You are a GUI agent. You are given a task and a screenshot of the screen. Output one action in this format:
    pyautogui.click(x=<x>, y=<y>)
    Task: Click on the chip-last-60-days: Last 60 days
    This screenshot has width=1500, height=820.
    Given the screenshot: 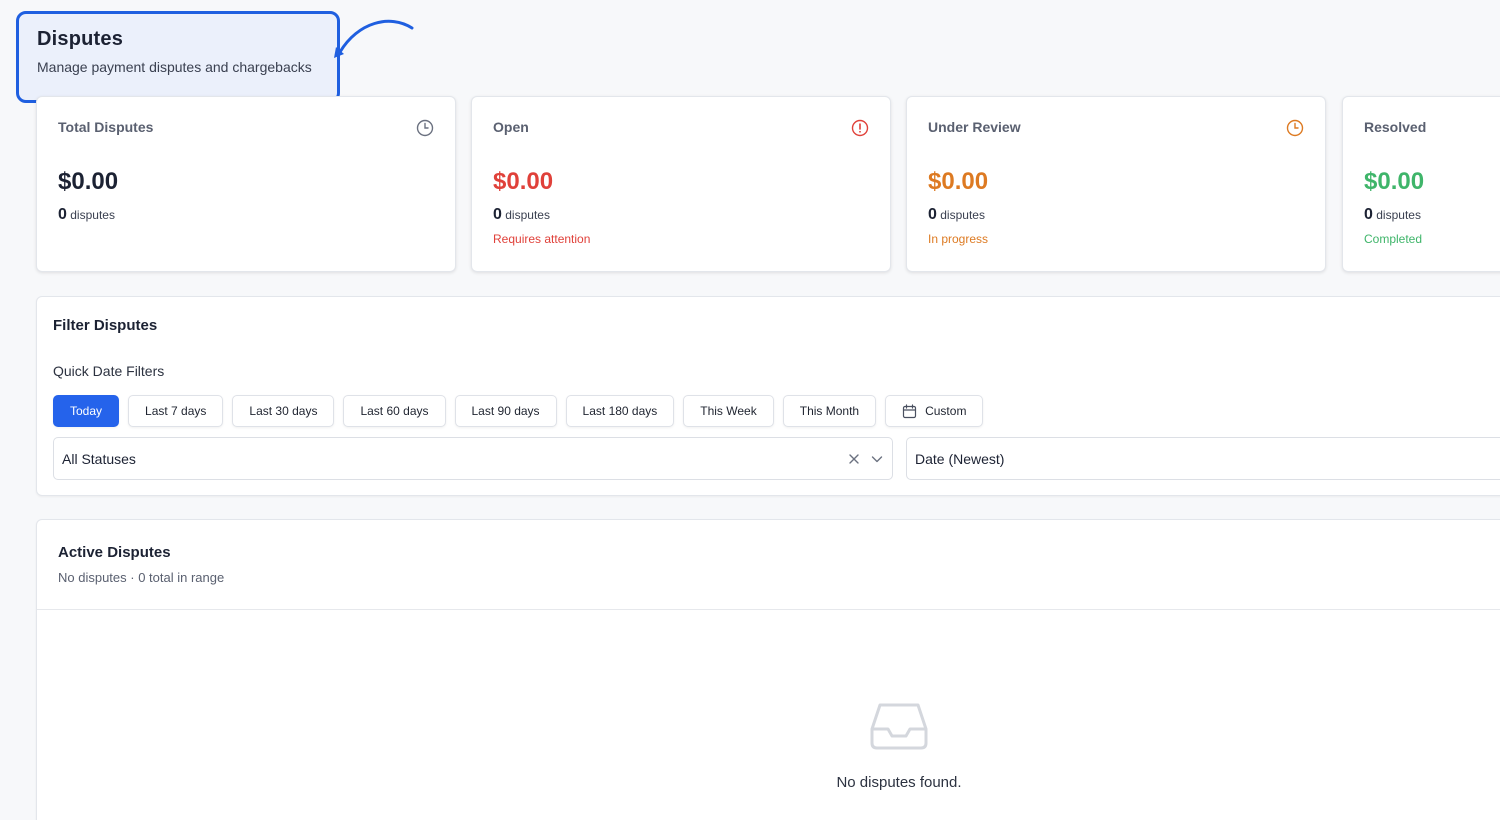 What is the action you would take?
    pyautogui.click(x=394, y=411)
    